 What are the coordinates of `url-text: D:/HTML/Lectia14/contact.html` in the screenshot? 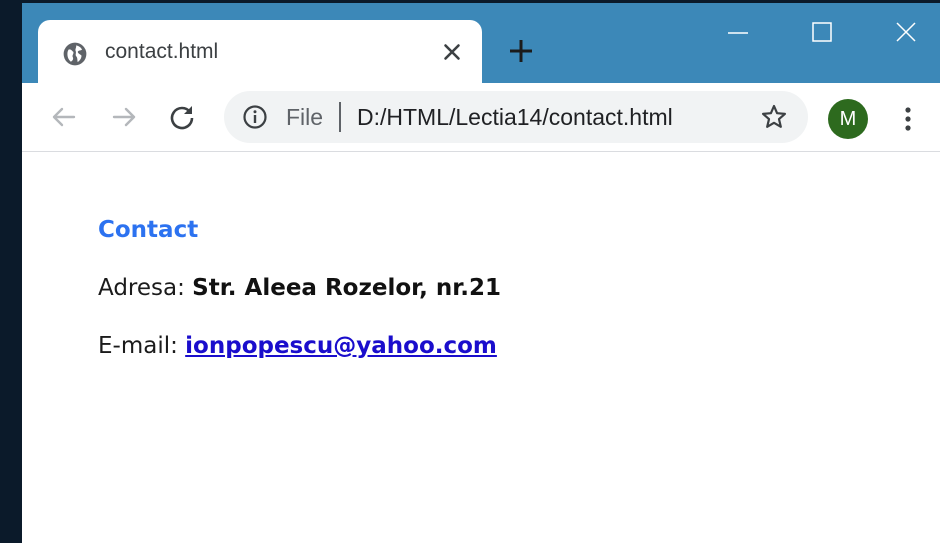 It's located at (515, 117).